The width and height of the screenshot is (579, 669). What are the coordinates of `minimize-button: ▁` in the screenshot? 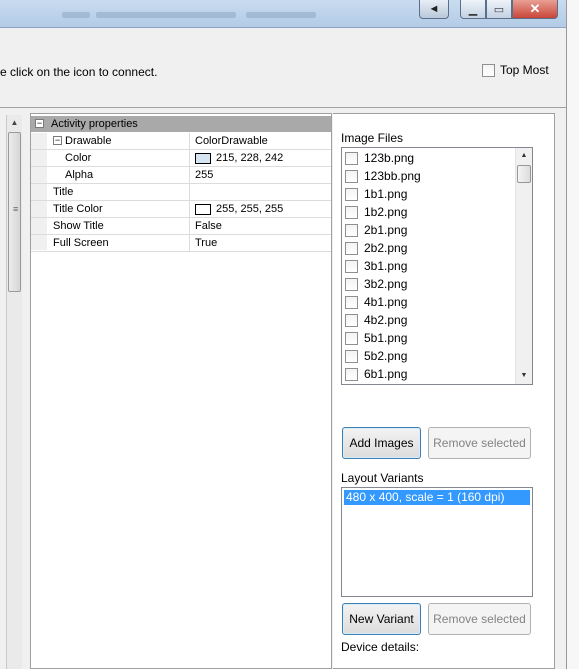 It's located at (473, 9).